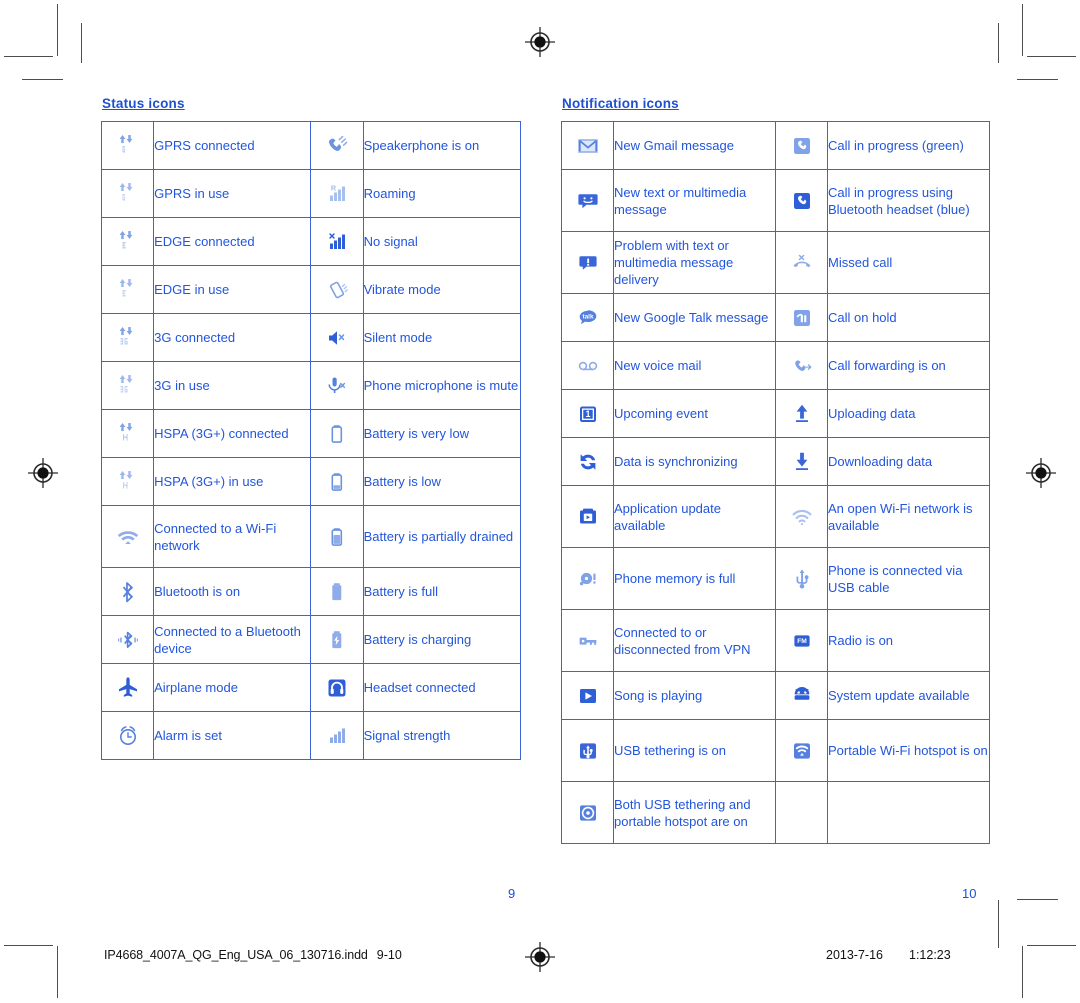 Image resolution: width=1080 pixels, height=1003 pixels. What do you see at coordinates (694, 413) in the screenshot?
I see `notification-label: Upcoming event` at bounding box center [694, 413].